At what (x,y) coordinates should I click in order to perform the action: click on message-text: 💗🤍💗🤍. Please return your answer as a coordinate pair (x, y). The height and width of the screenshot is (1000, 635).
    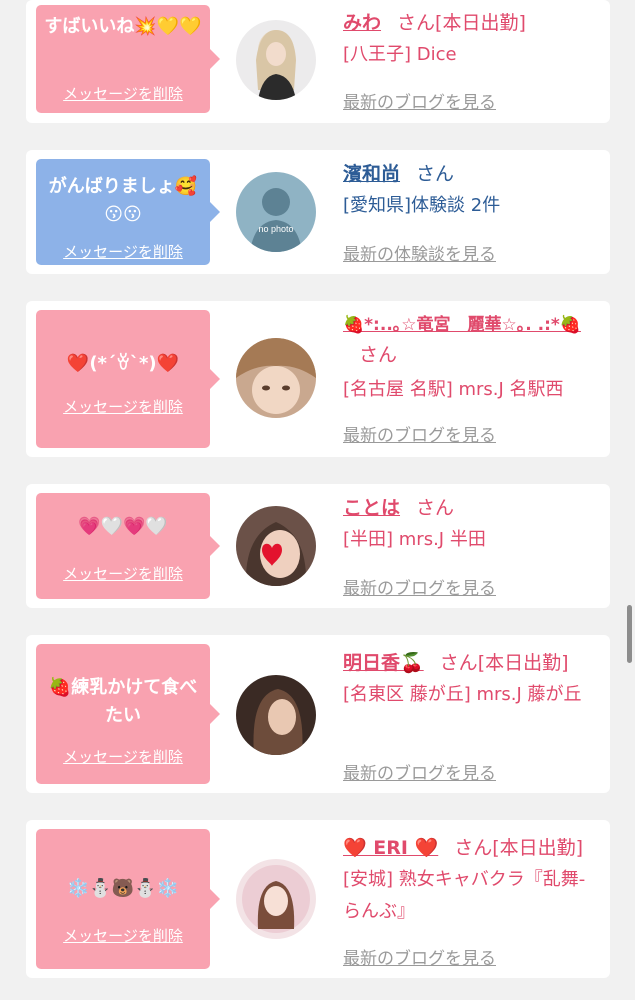
    Looking at the image, I should click on (123, 526).